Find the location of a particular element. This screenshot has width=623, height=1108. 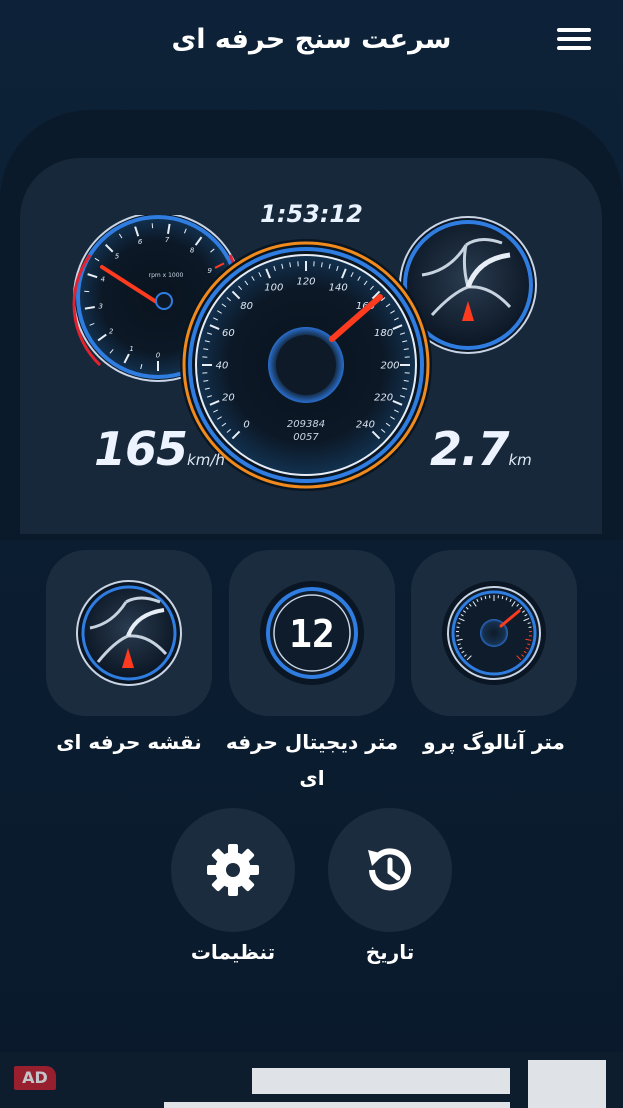

tick-label: 7 is located at coordinates (167, 240).